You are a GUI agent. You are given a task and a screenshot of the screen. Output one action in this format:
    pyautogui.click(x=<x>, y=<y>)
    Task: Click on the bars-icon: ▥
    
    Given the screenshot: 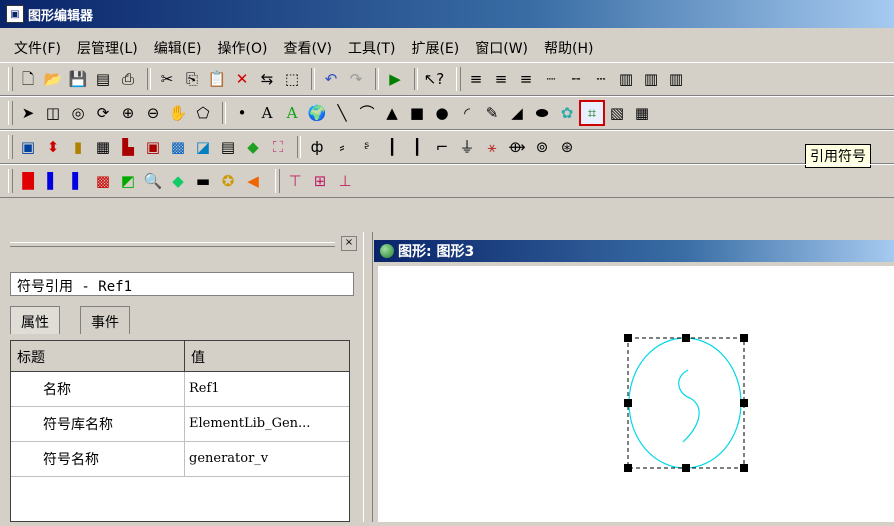 What is the action you would take?
    pyautogui.click(x=651, y=79)
    